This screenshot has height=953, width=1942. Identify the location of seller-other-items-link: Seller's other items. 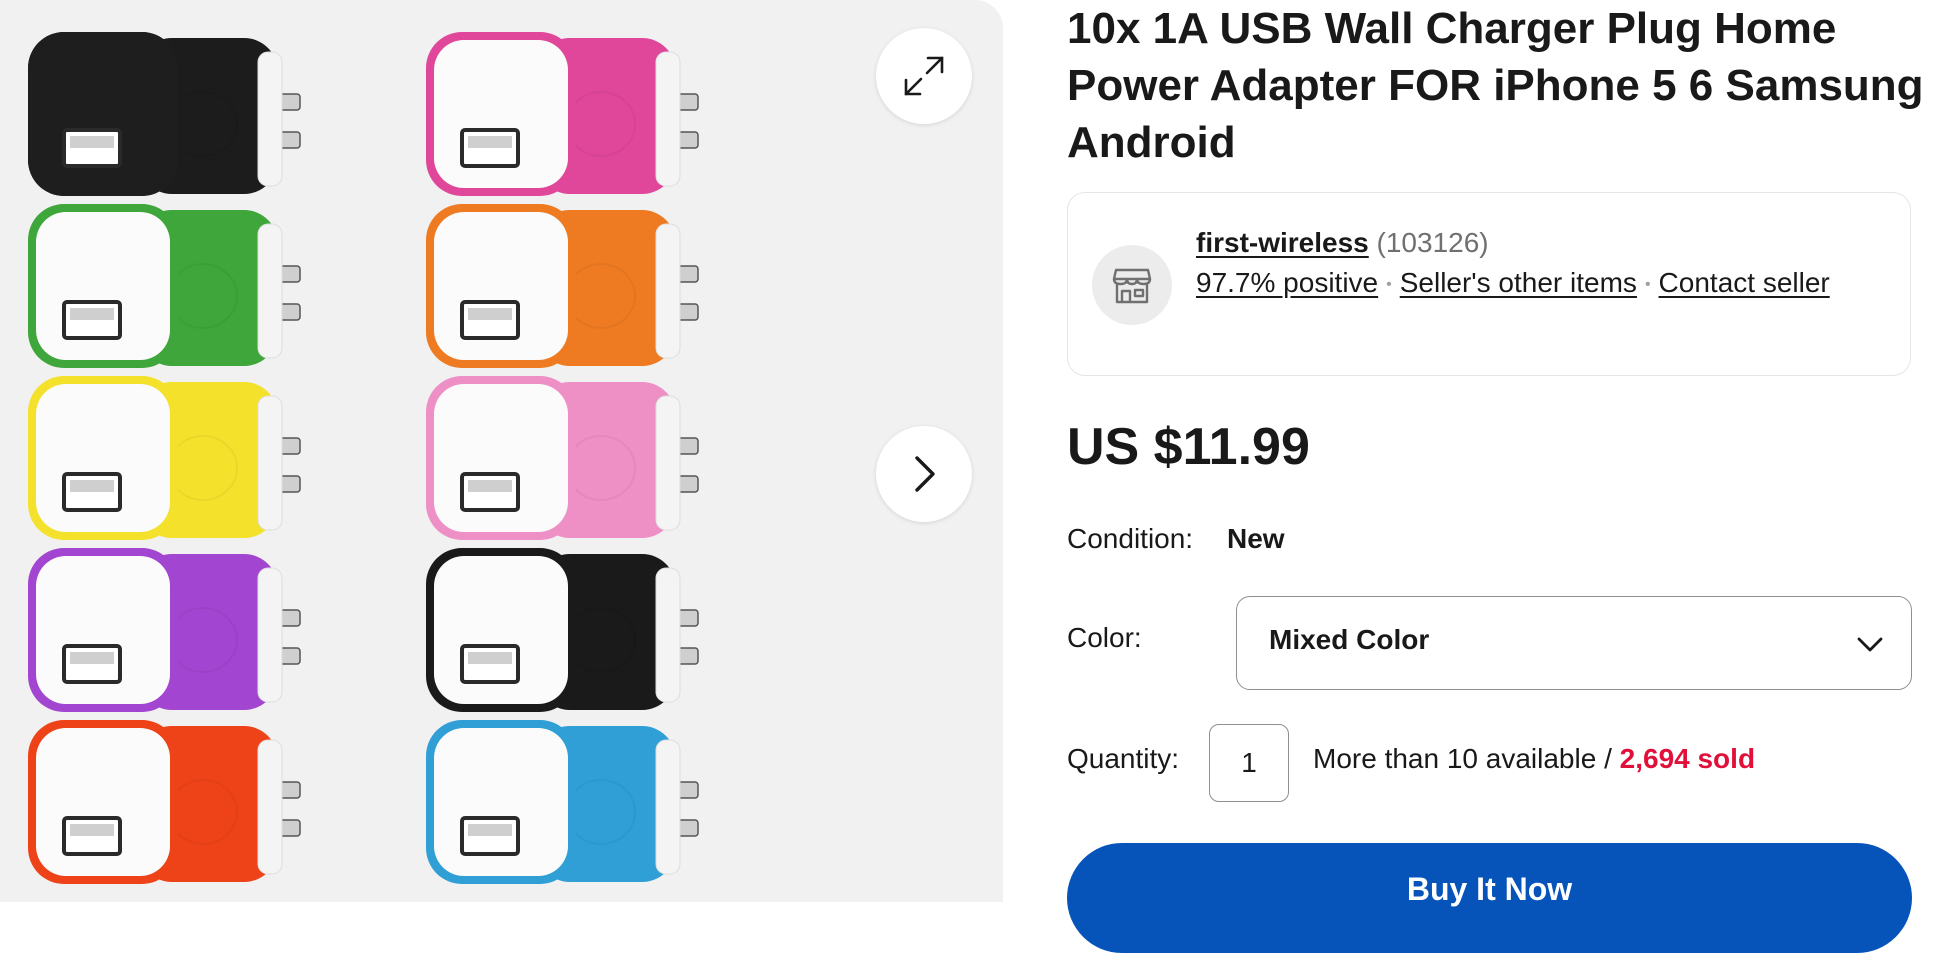
(1518, 282).